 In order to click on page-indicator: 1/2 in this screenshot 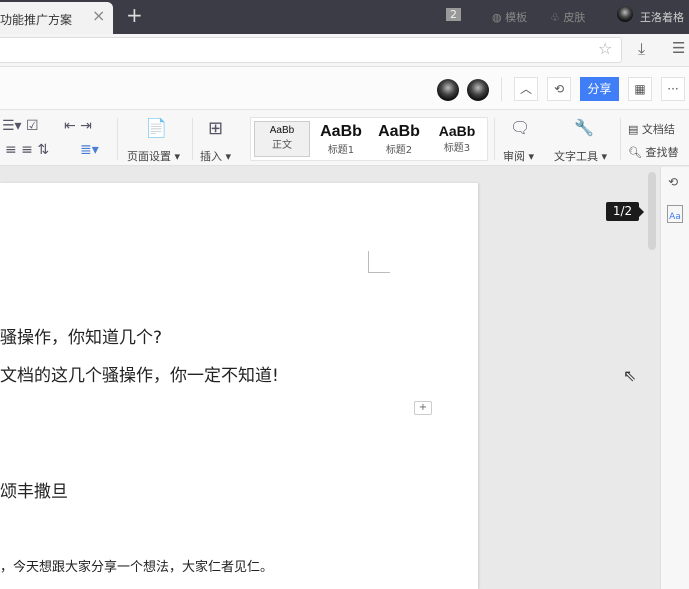, I will do `click(625, 211)`.